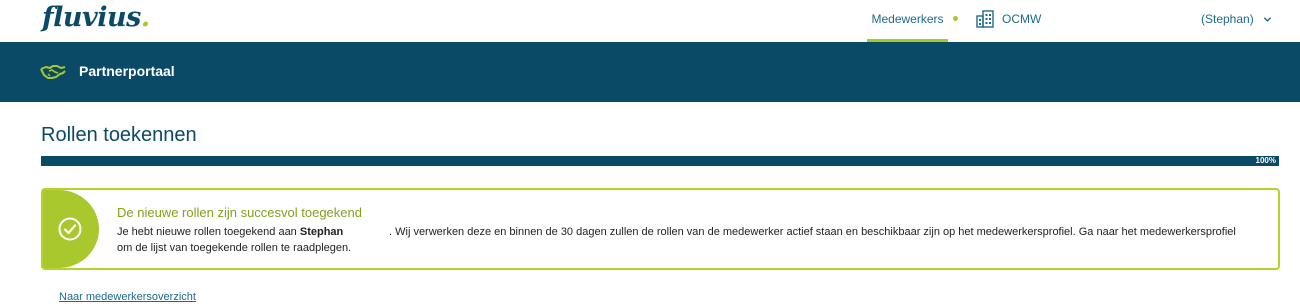 This screenshot has height=308, width=1300. What do you see at coordinates (985, 19) in the screenshot?
I see `building-icon` at bounding box center [985, 19].